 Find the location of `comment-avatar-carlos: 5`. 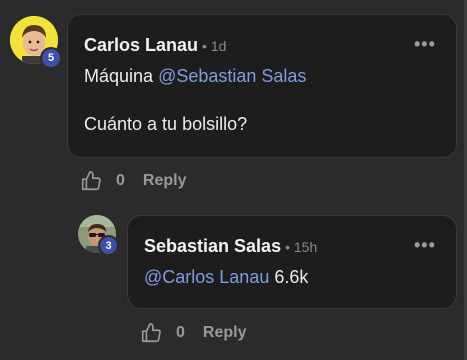

comment-avatar-carlos: 5 is located at coordinates (36, 42).